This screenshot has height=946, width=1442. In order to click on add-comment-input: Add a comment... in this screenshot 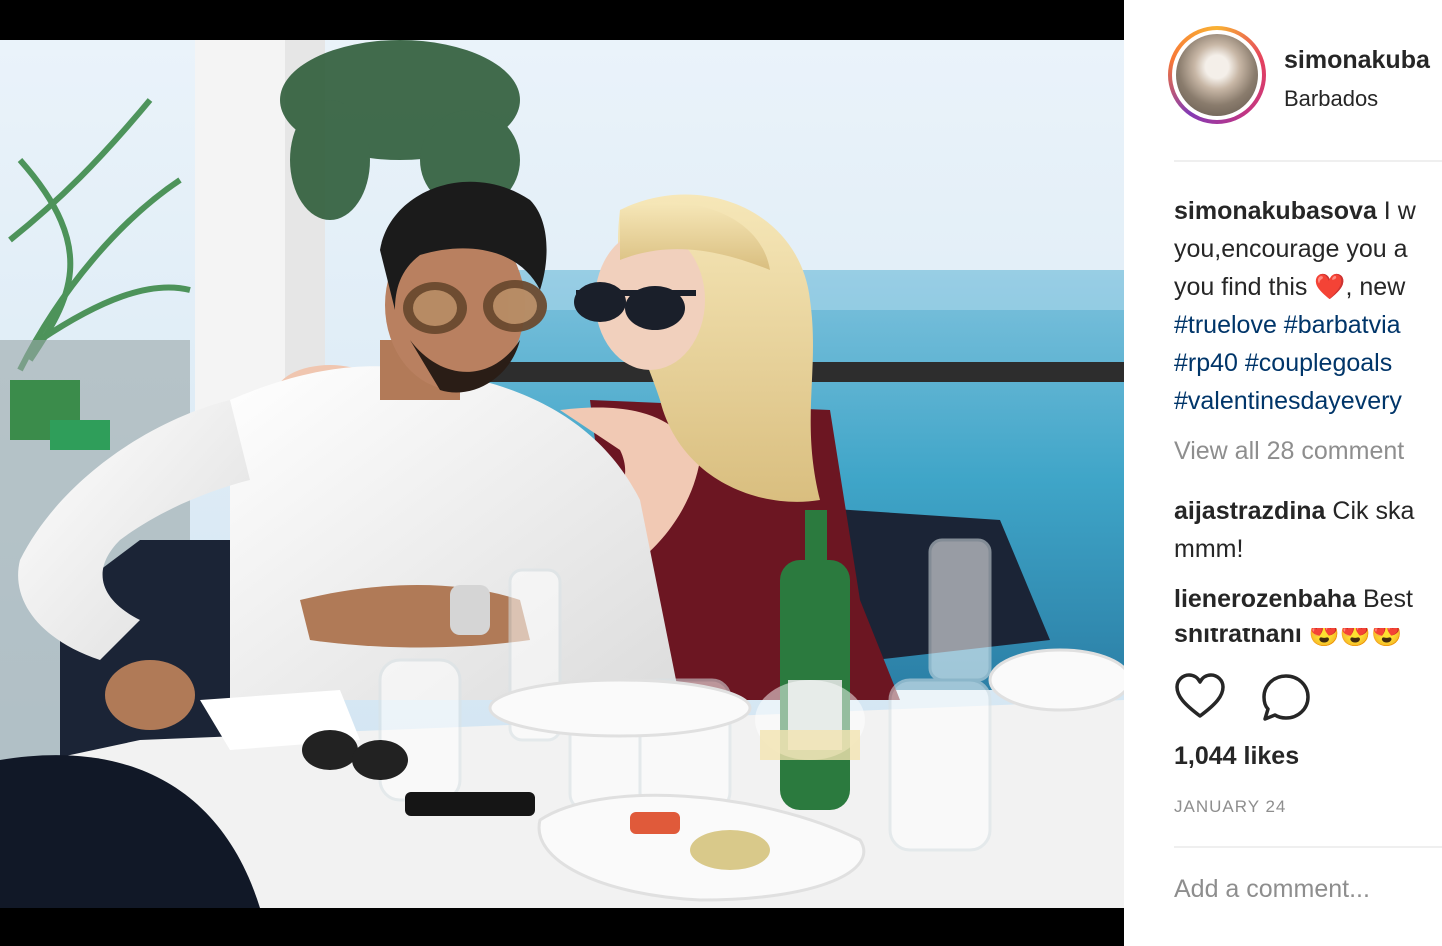, I will do `click(1272, 889)`.